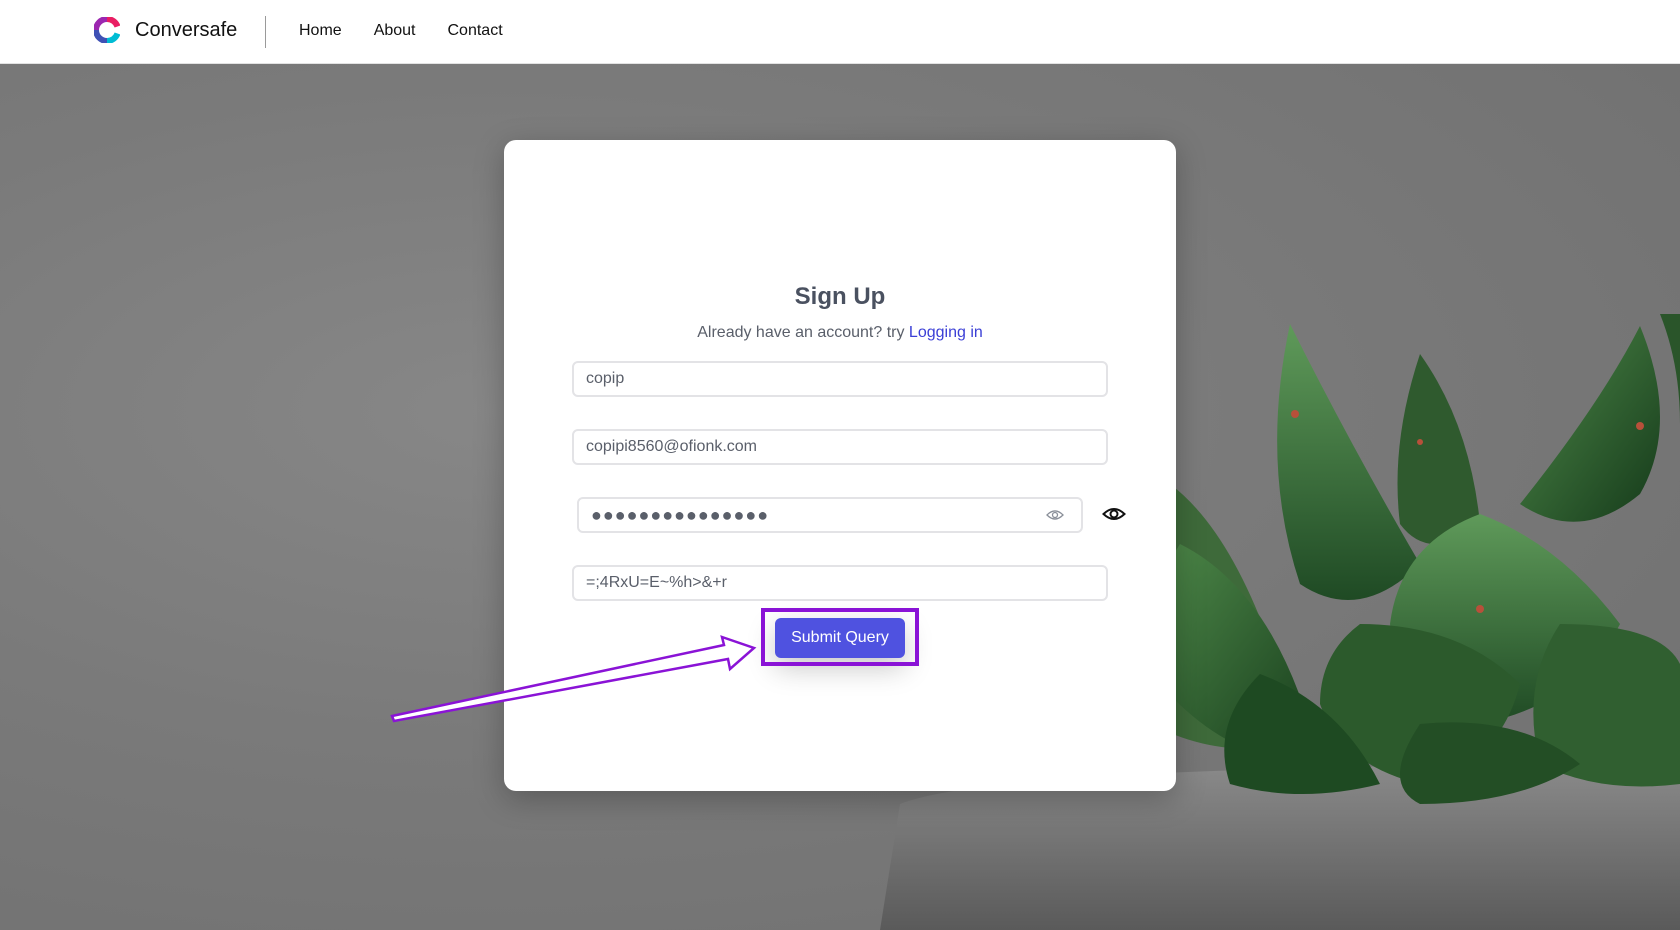 The image size is (1680, 930). I want to click on nav-links: Home About Contact, so click(401, 31).